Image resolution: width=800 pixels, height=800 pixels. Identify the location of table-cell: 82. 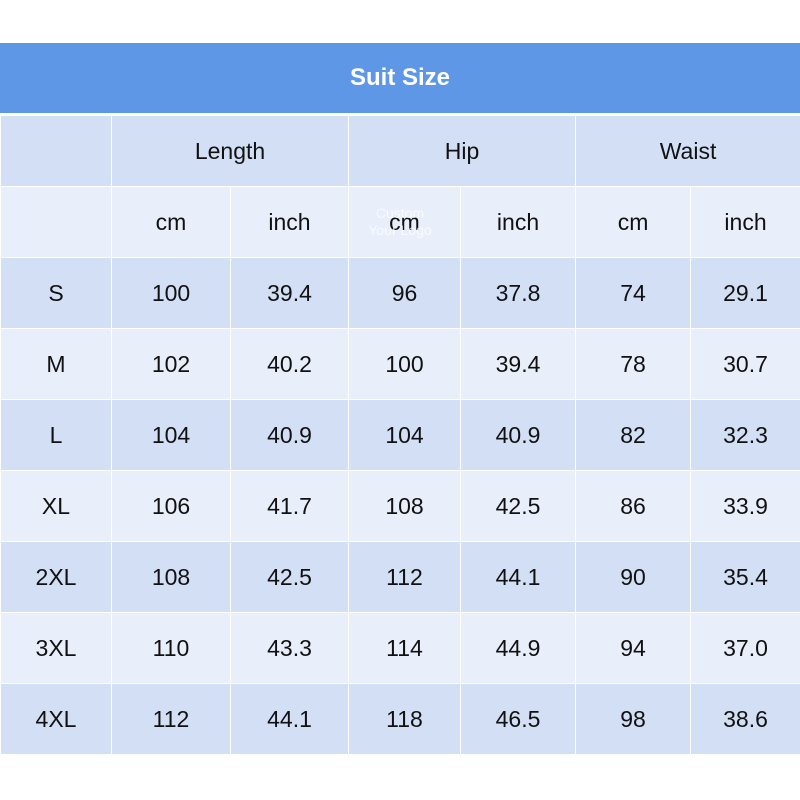
(633, 435).